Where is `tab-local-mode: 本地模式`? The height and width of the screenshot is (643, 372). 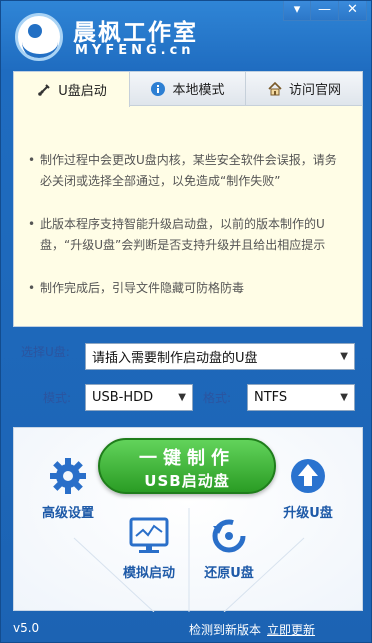 tab-local-mode: 本地模式 is located at coordinates (188, 88).